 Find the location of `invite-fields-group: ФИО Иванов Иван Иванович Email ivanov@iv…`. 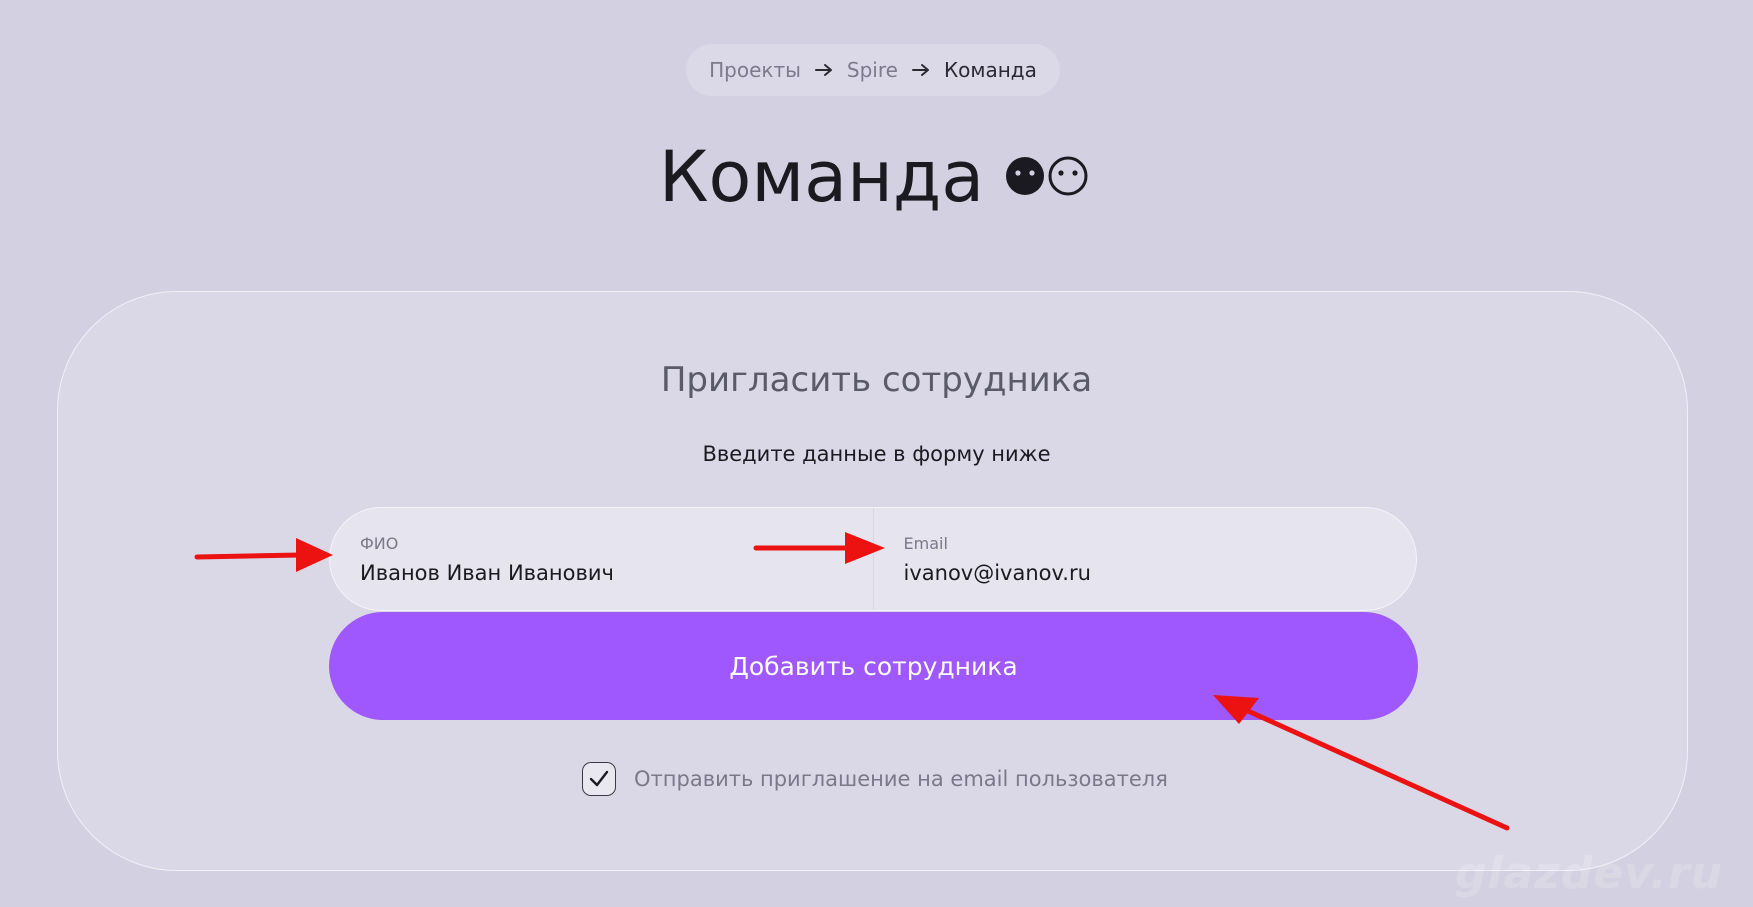

invite-fields-group: ФИО Иванов Иван Иванович Email ivanov@iv… is located at coordinates (873, 559).